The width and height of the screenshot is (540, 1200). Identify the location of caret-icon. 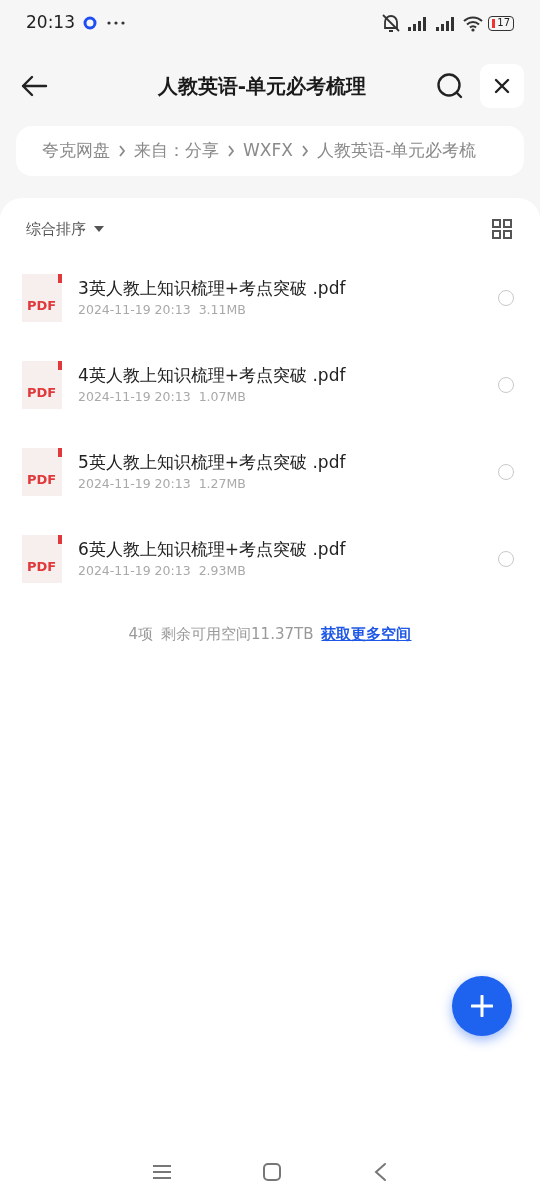
(99, 229).